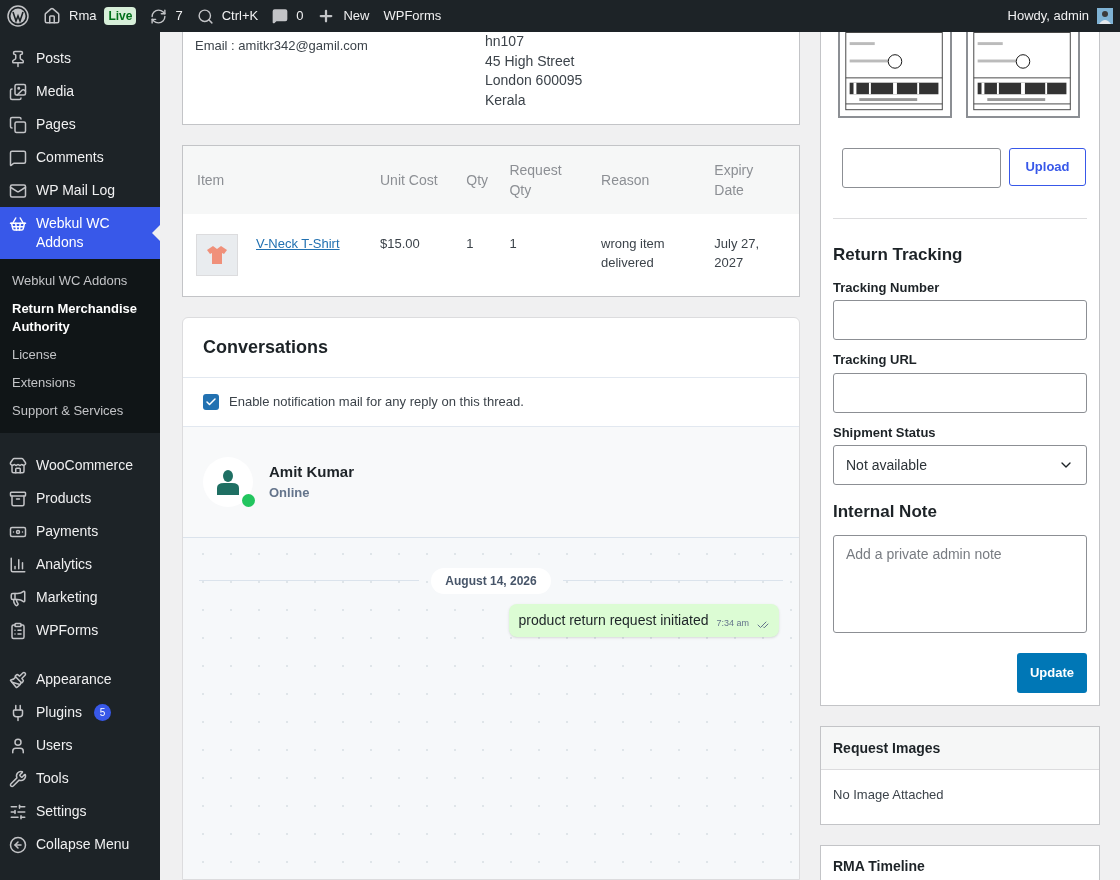 The image size is (1120, 880). Describe the element at coordinates (80, 844) in the screenshot. I see `sidebar-item: Collapse Menu` at that location.